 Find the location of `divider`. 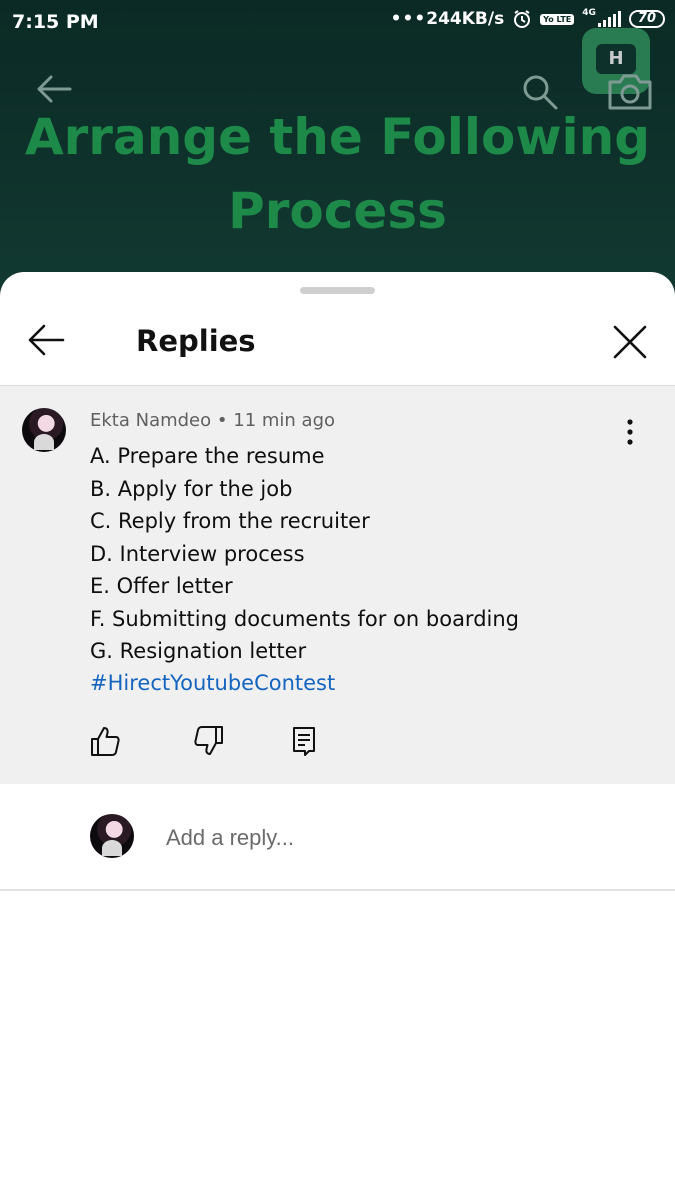

divider is located at coordinates (337, 890).